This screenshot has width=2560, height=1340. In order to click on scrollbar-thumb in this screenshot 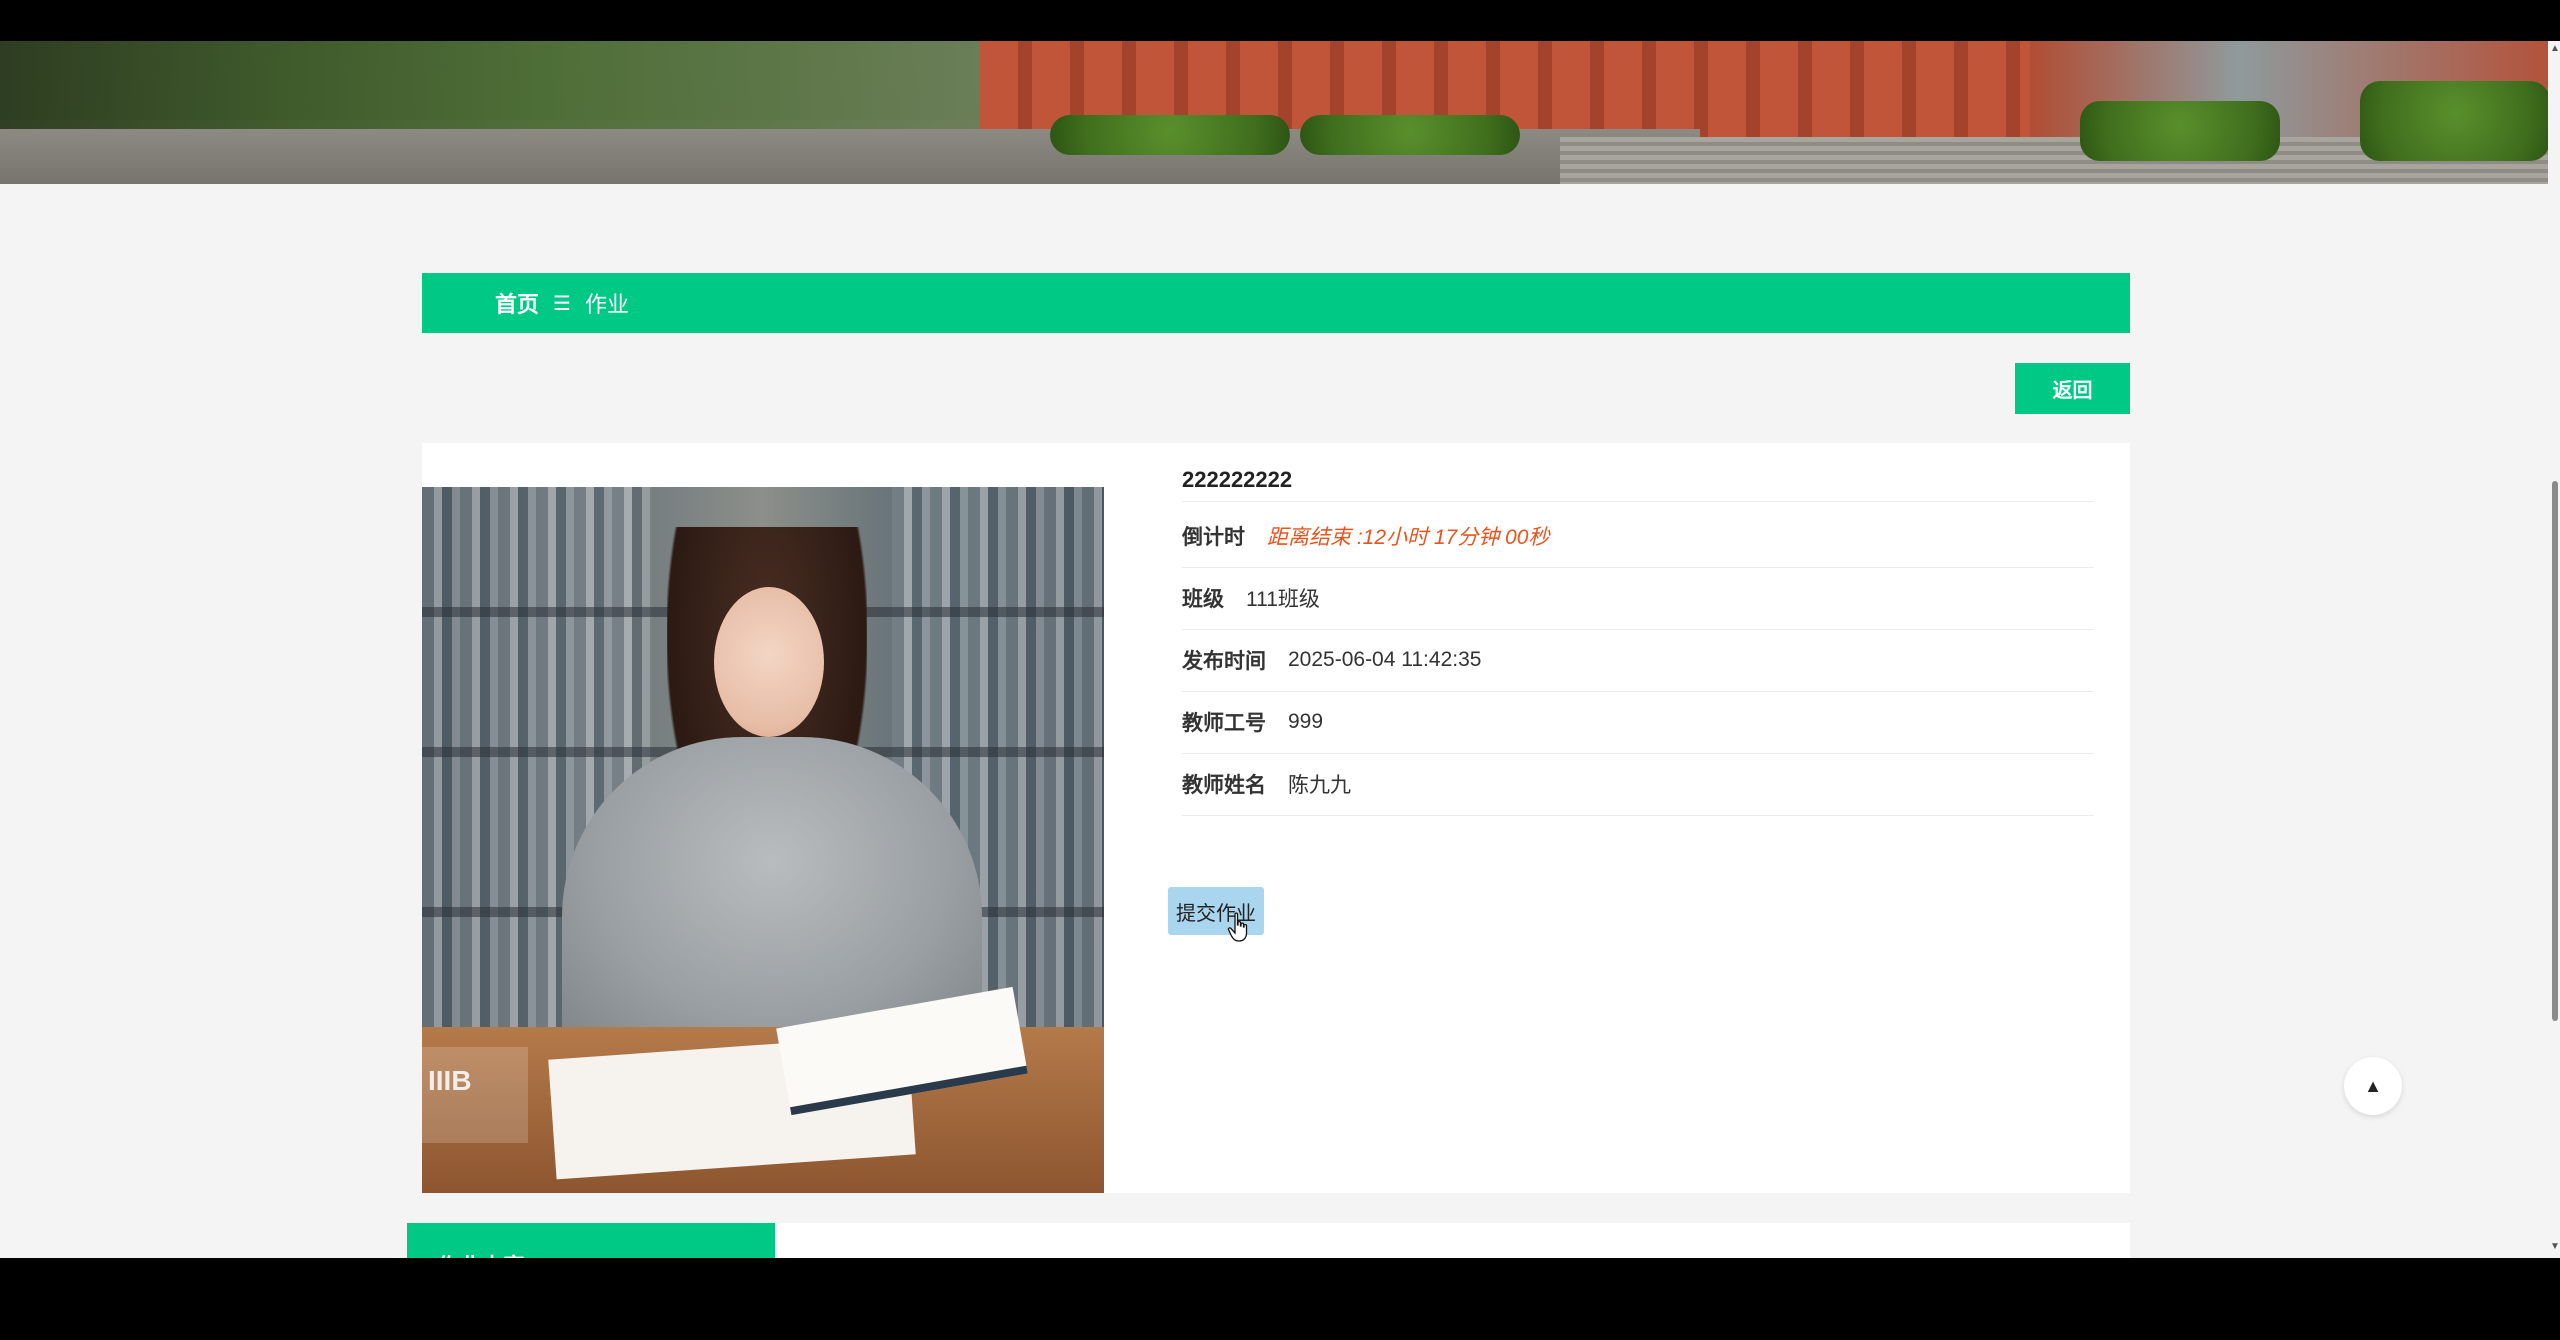, I will do `click(2555, 751)`.